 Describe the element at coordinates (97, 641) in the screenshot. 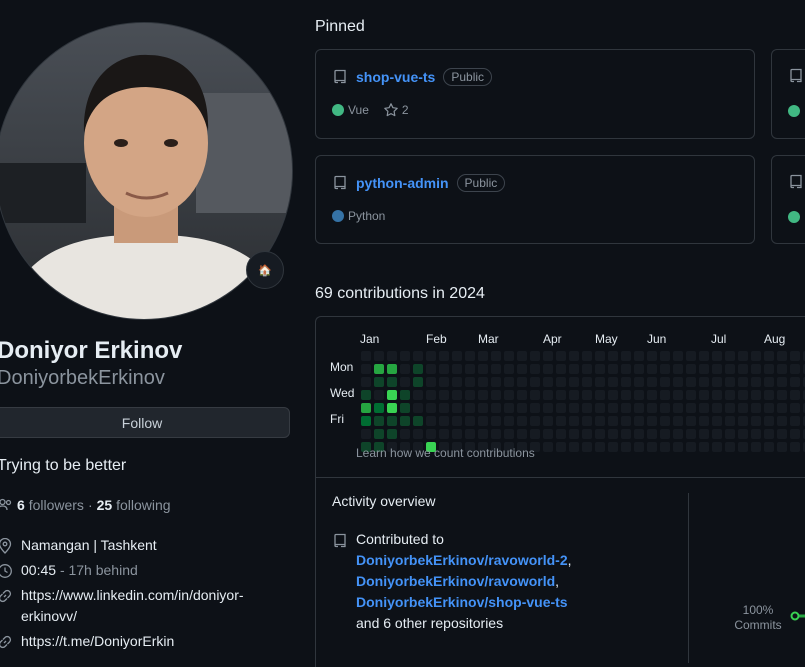

I see `telegram-link: https://t.me/DoniyorErkin` at that location.